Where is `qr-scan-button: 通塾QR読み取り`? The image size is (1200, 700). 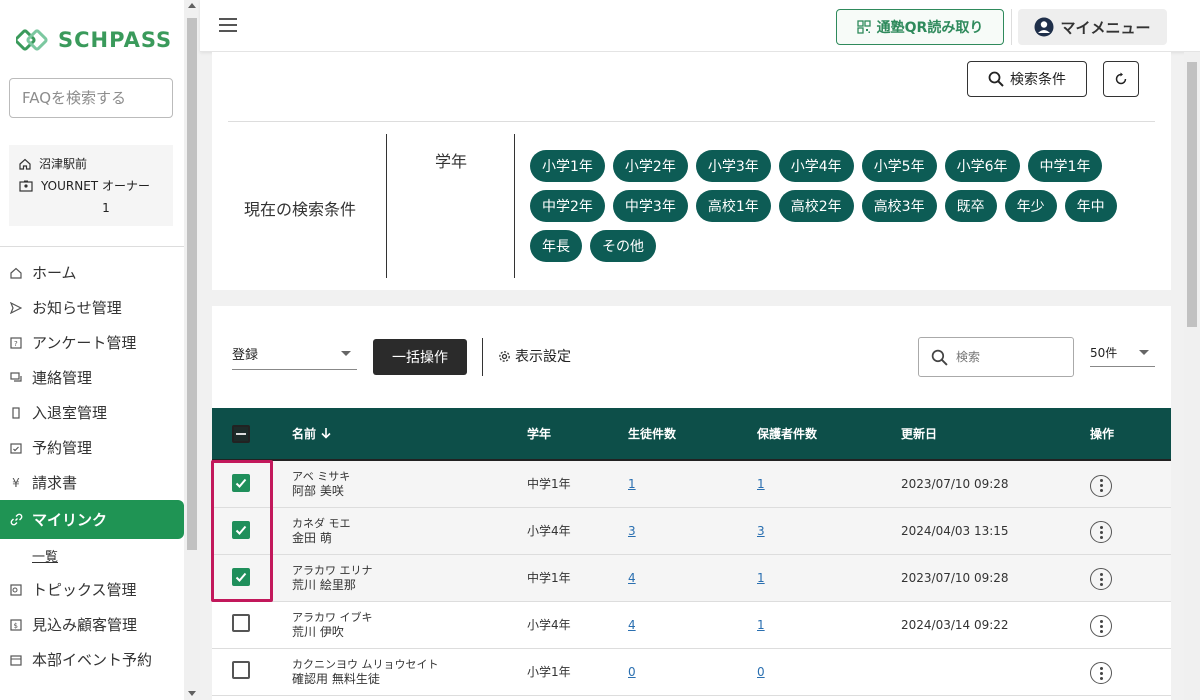 qr-scan-button: 通塾QR読み取り is located at coordinates (920, 27).